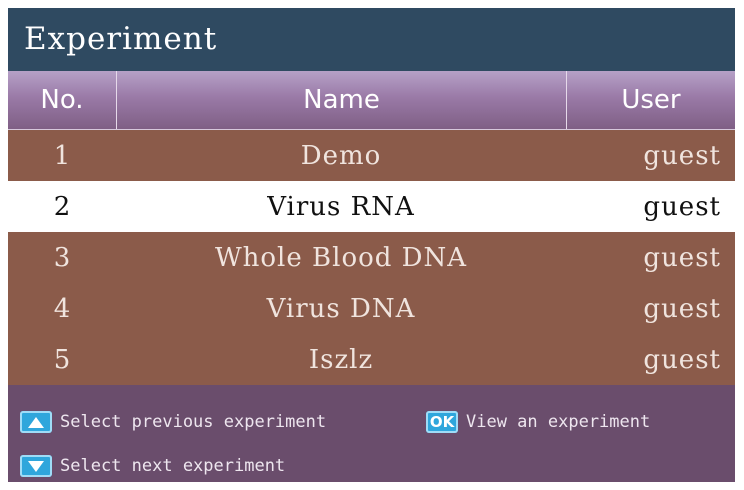 The height and width of the screenshot is (490, 744). I want to click on table-row: 1 Demo guest, so click(371, 155).